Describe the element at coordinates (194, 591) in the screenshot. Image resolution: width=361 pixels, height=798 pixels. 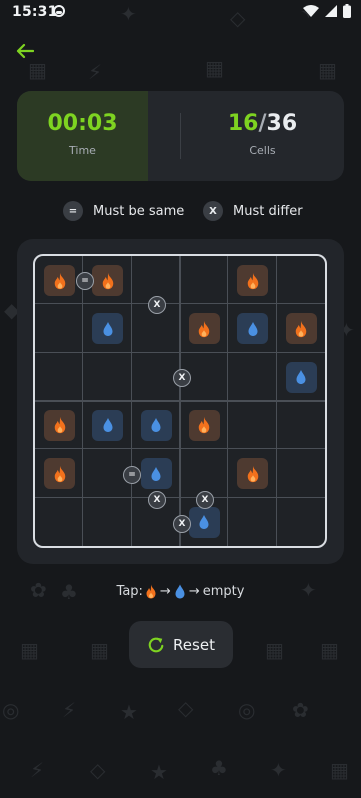
I see `hint-arrow-2: →` at that location.